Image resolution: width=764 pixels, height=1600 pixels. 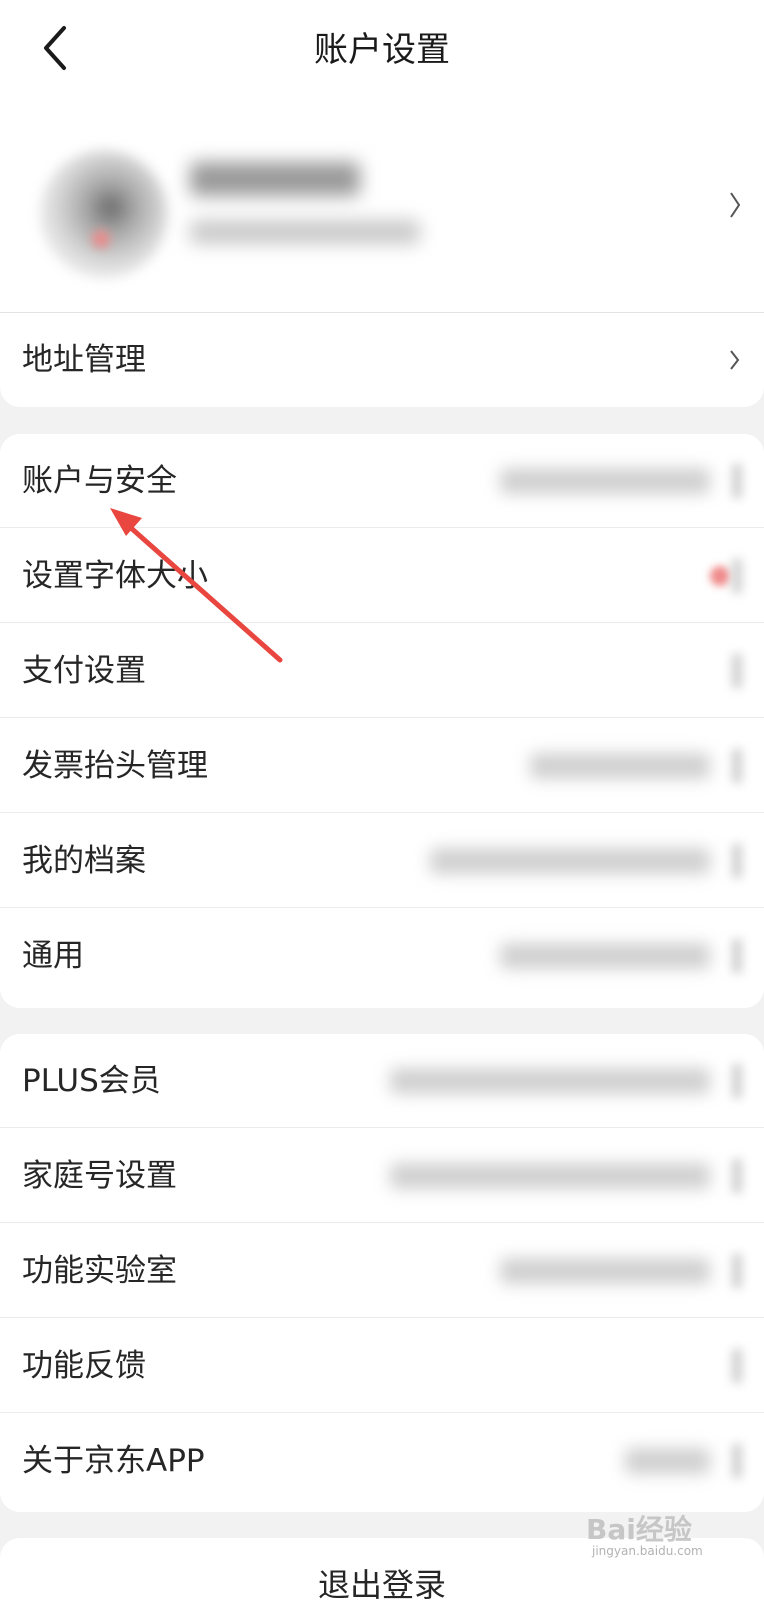 I want to click on account-security-label: 账户与安全, so click(x=99, y=481).